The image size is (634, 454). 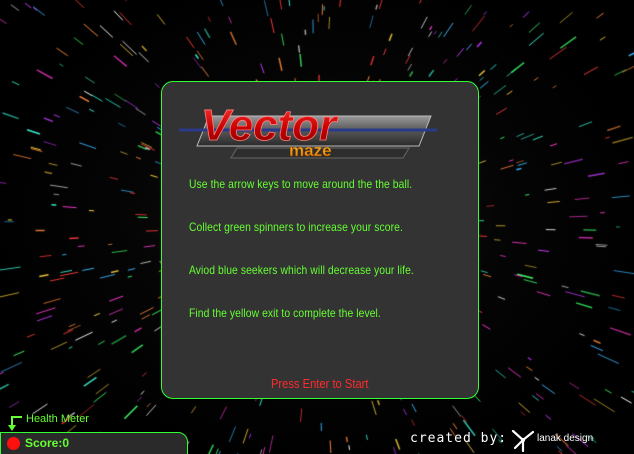 What do you see at coordinates (565, 438) in the screenshot?
I see `credit-name: lanak design` at bounding box center [565, 438].